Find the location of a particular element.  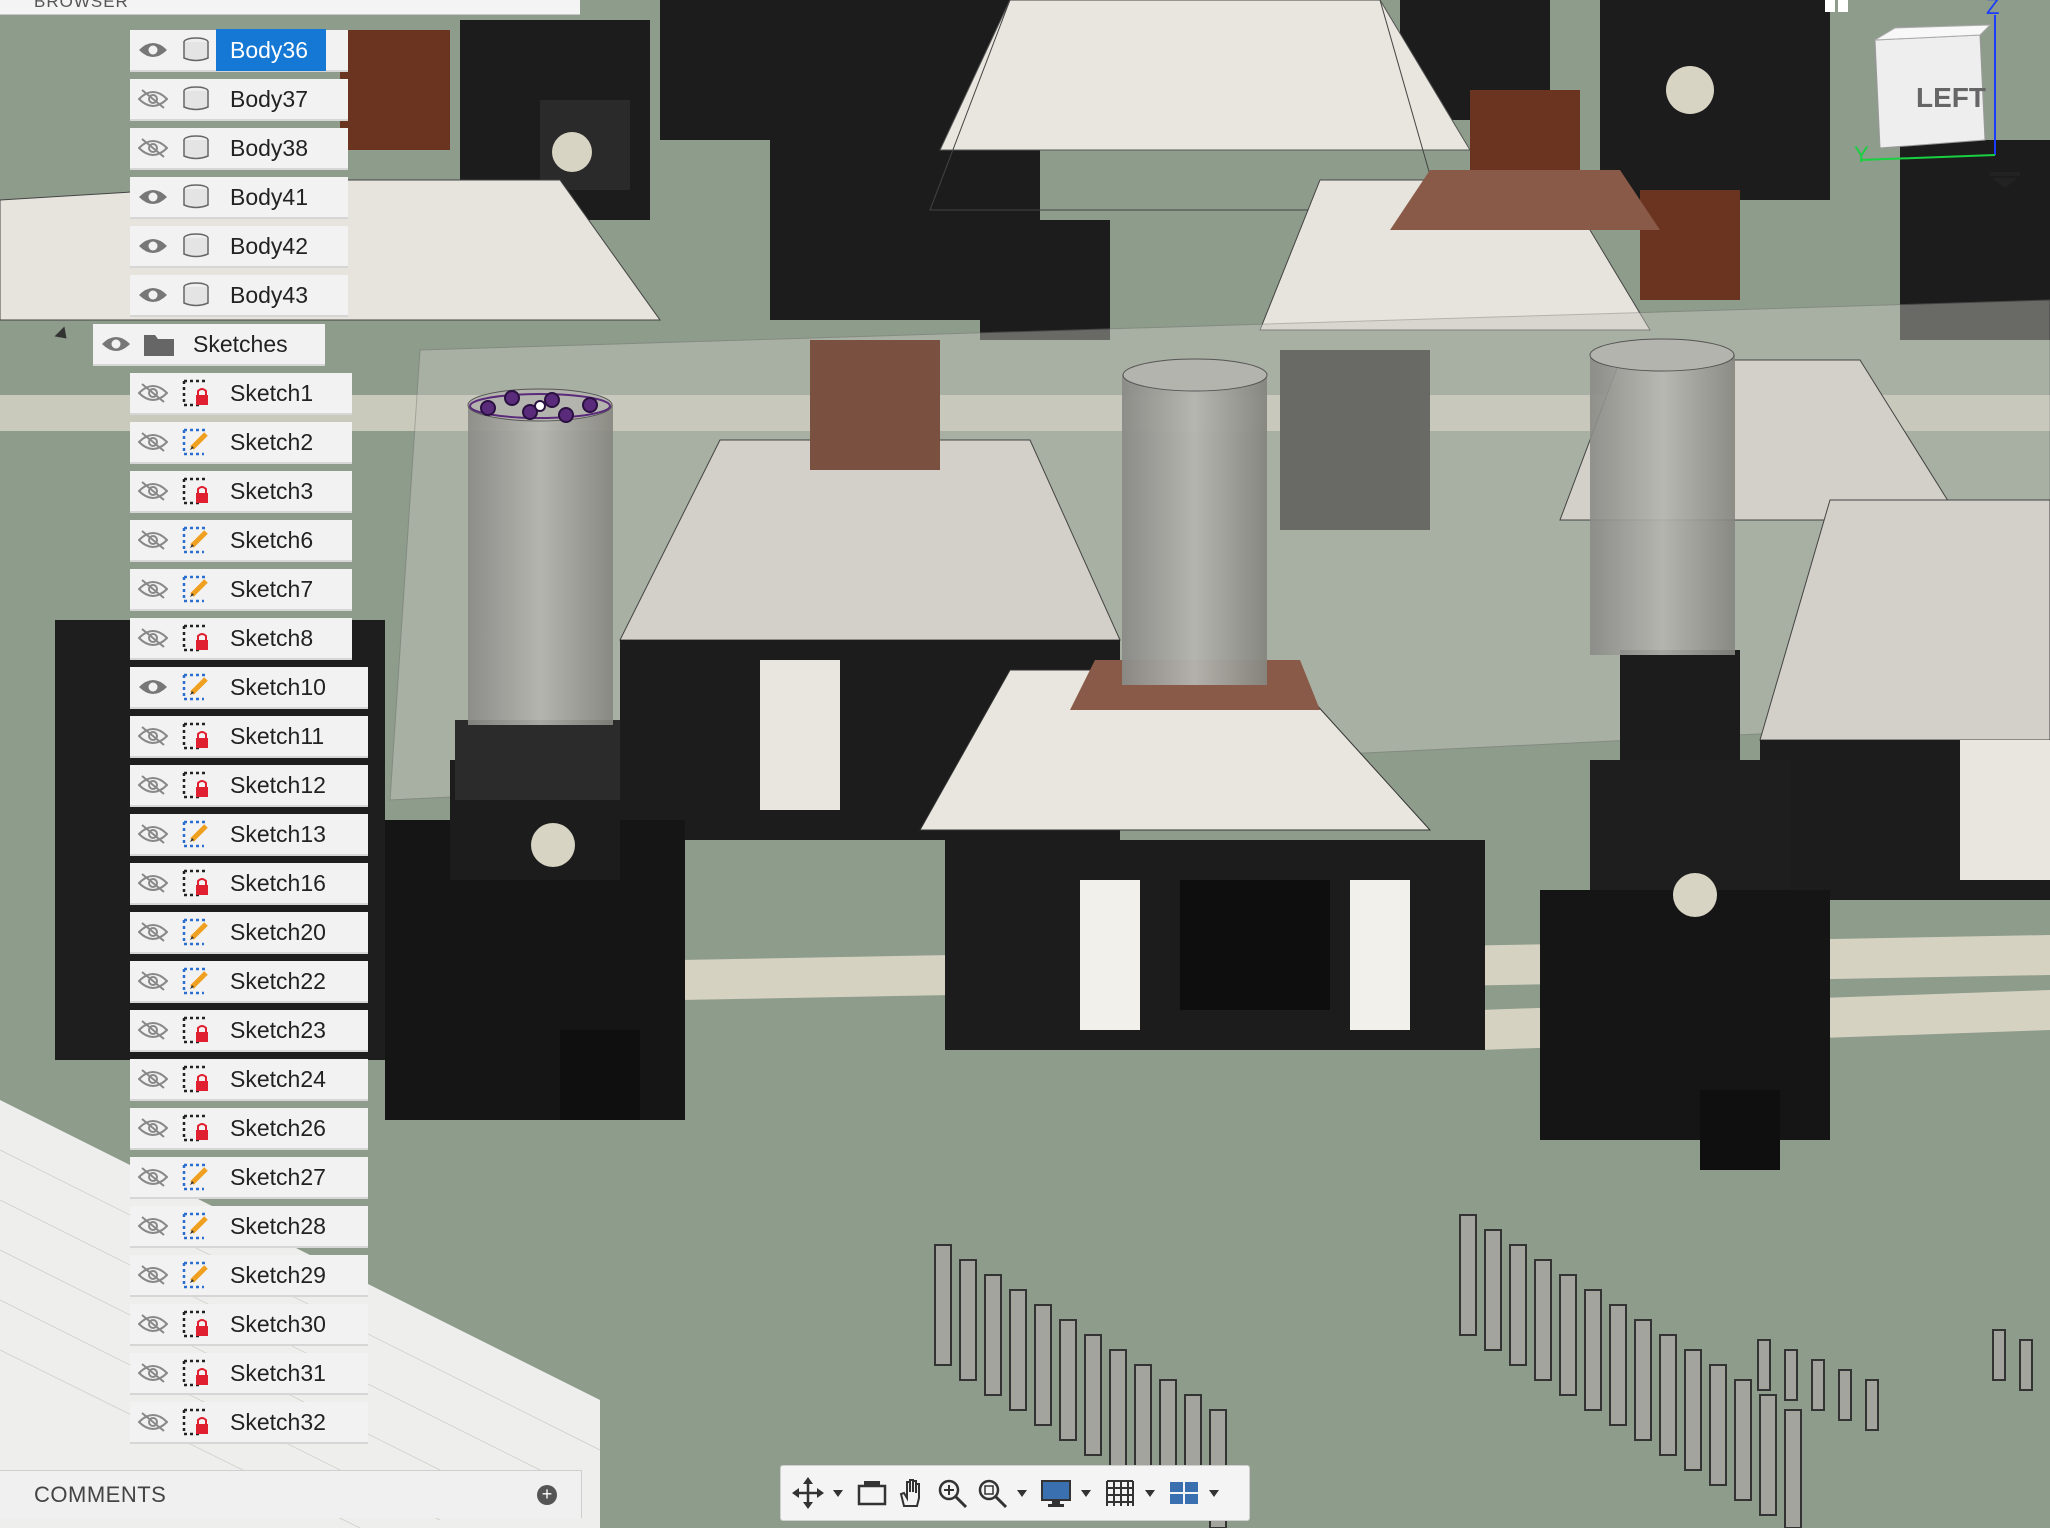

body-item-label: Body42 is located at coordinates (269, 246).